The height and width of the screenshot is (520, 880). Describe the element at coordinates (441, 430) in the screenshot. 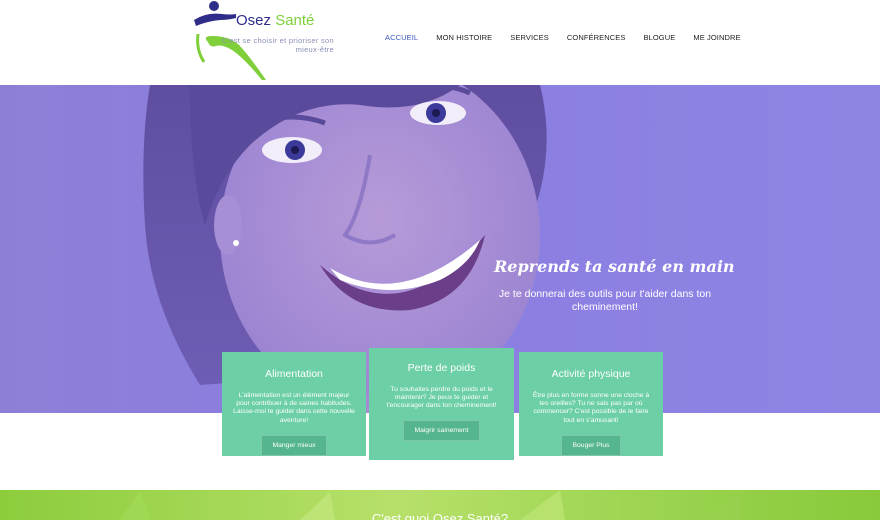

I see `maigrir-sainement-button: Maigrir sainement` at that location.